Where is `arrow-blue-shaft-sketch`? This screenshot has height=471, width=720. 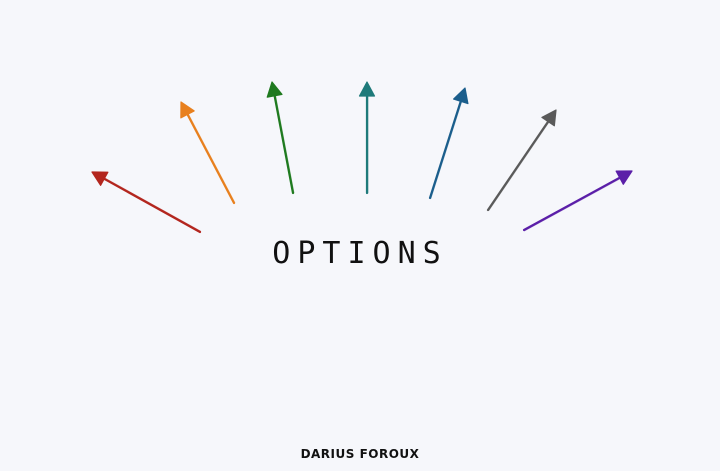 arrow-blue-shaft-sketch is located at coordinates (446, 150).